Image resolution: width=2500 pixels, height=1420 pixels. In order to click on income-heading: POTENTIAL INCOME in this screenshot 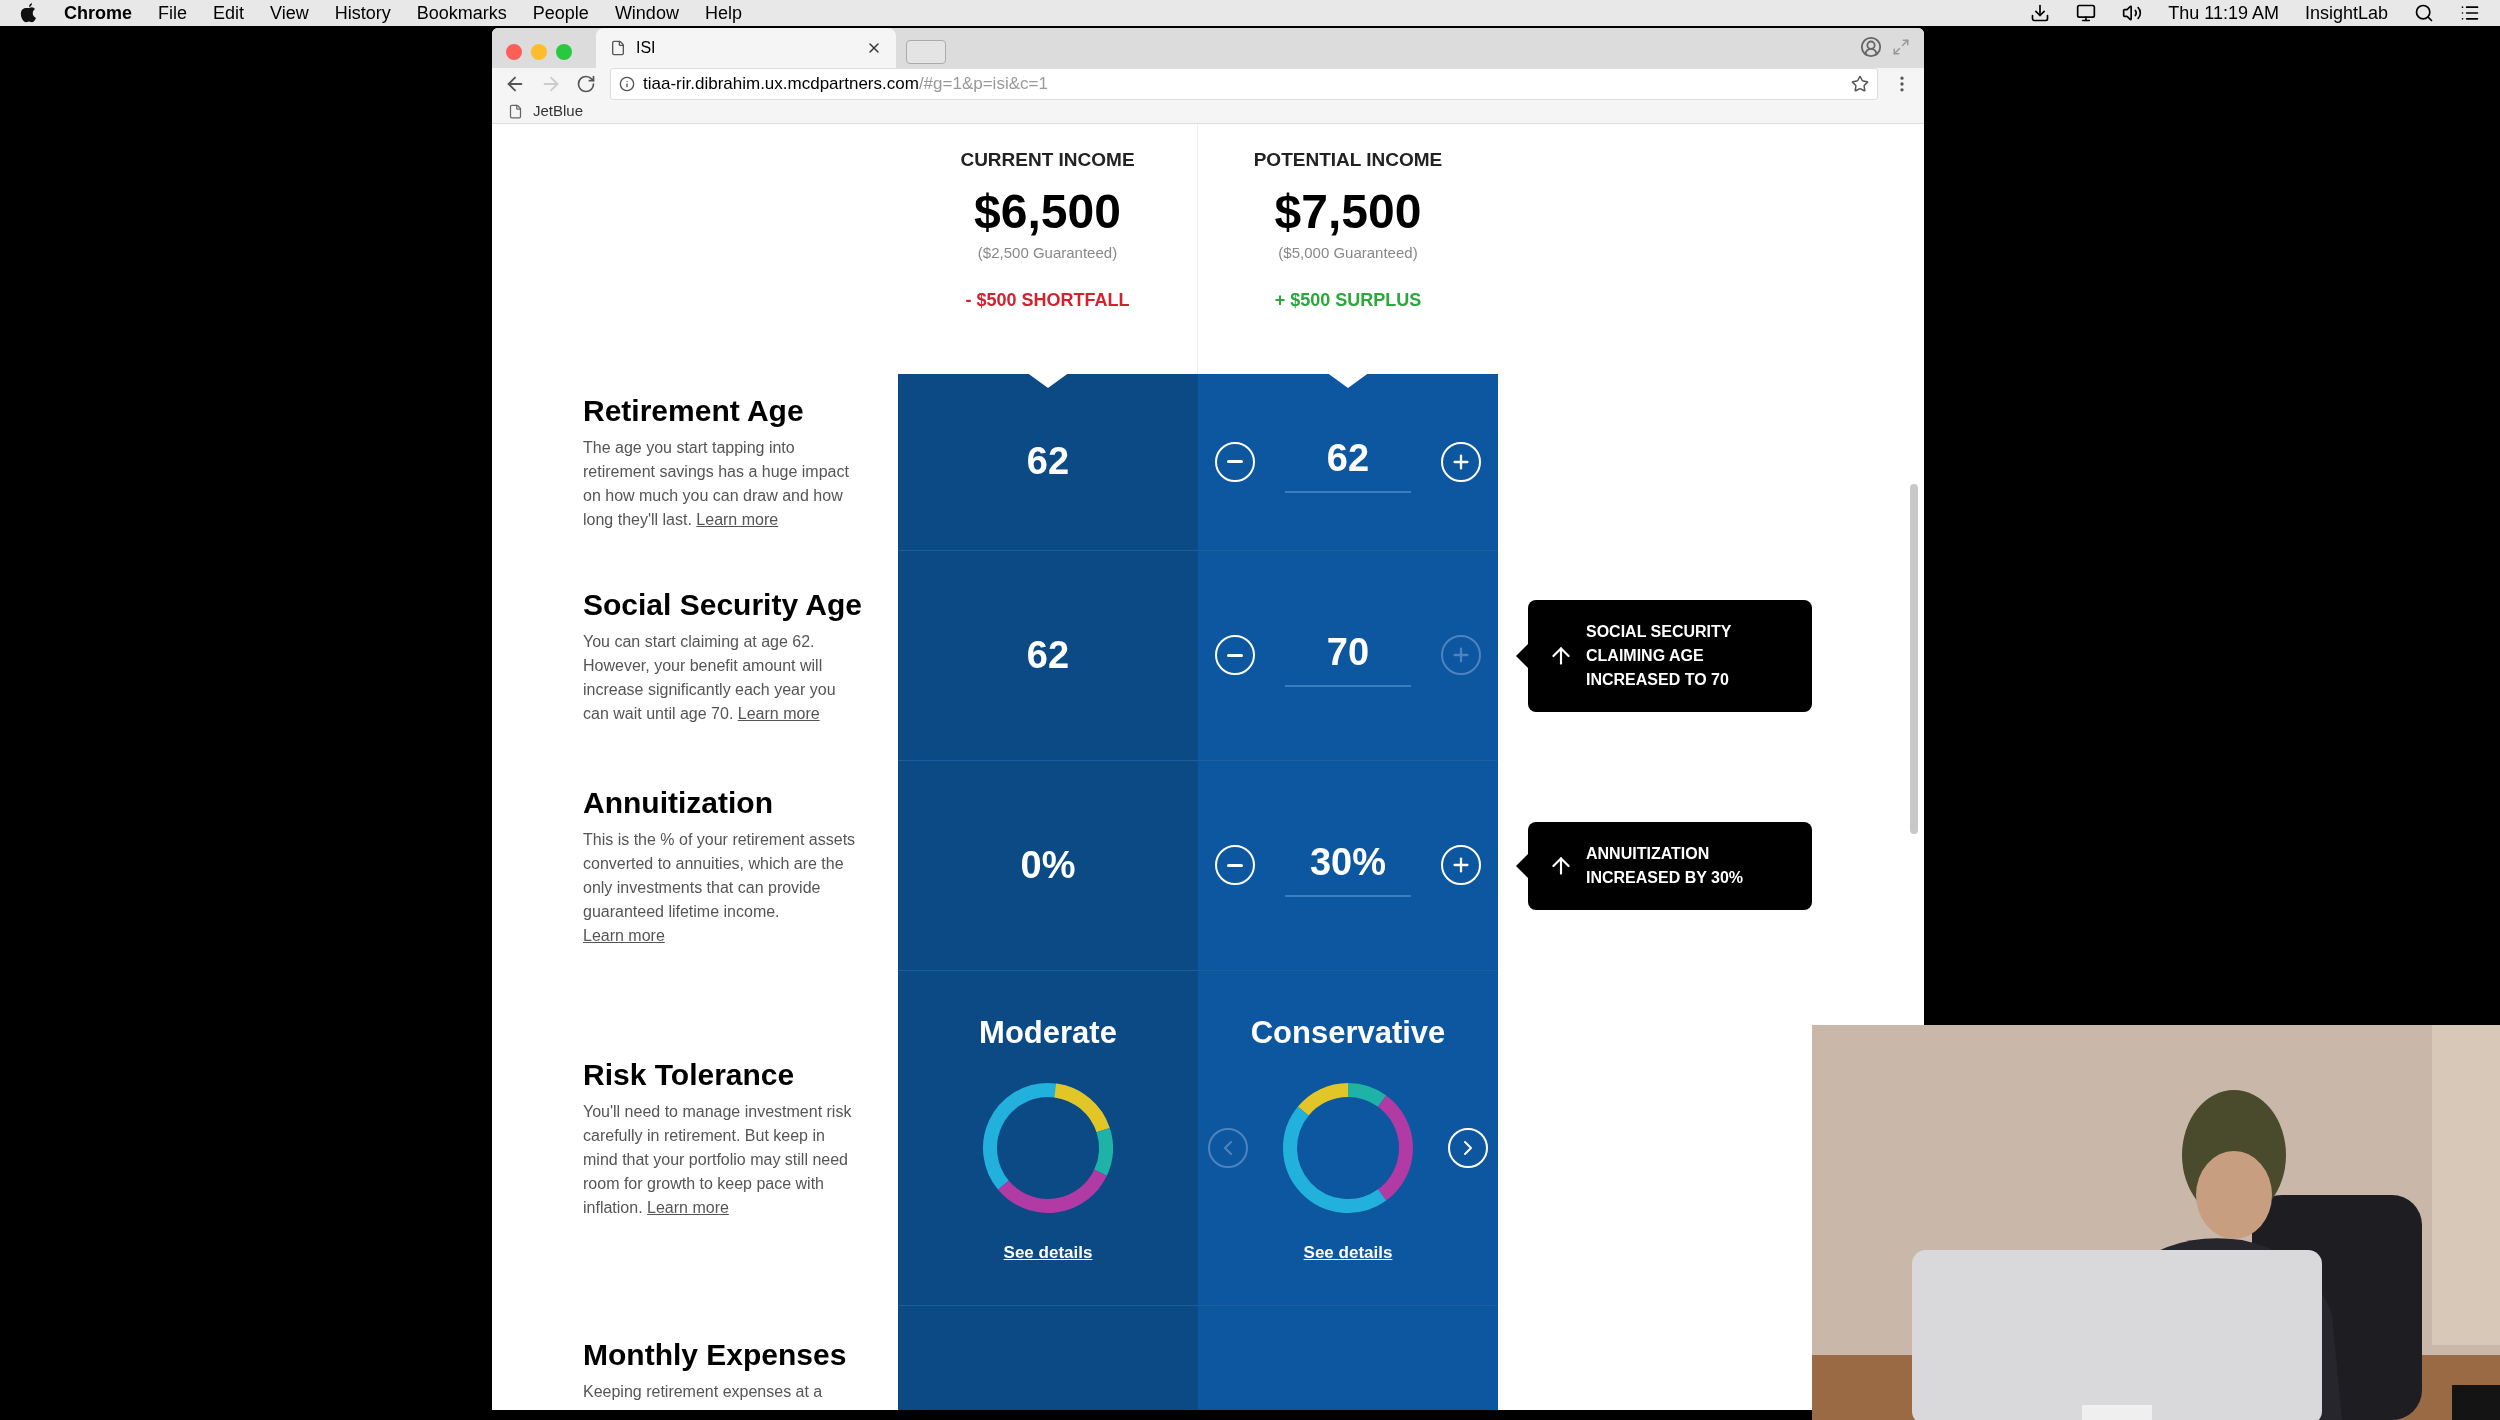, I will do `click(1348, 159)`.